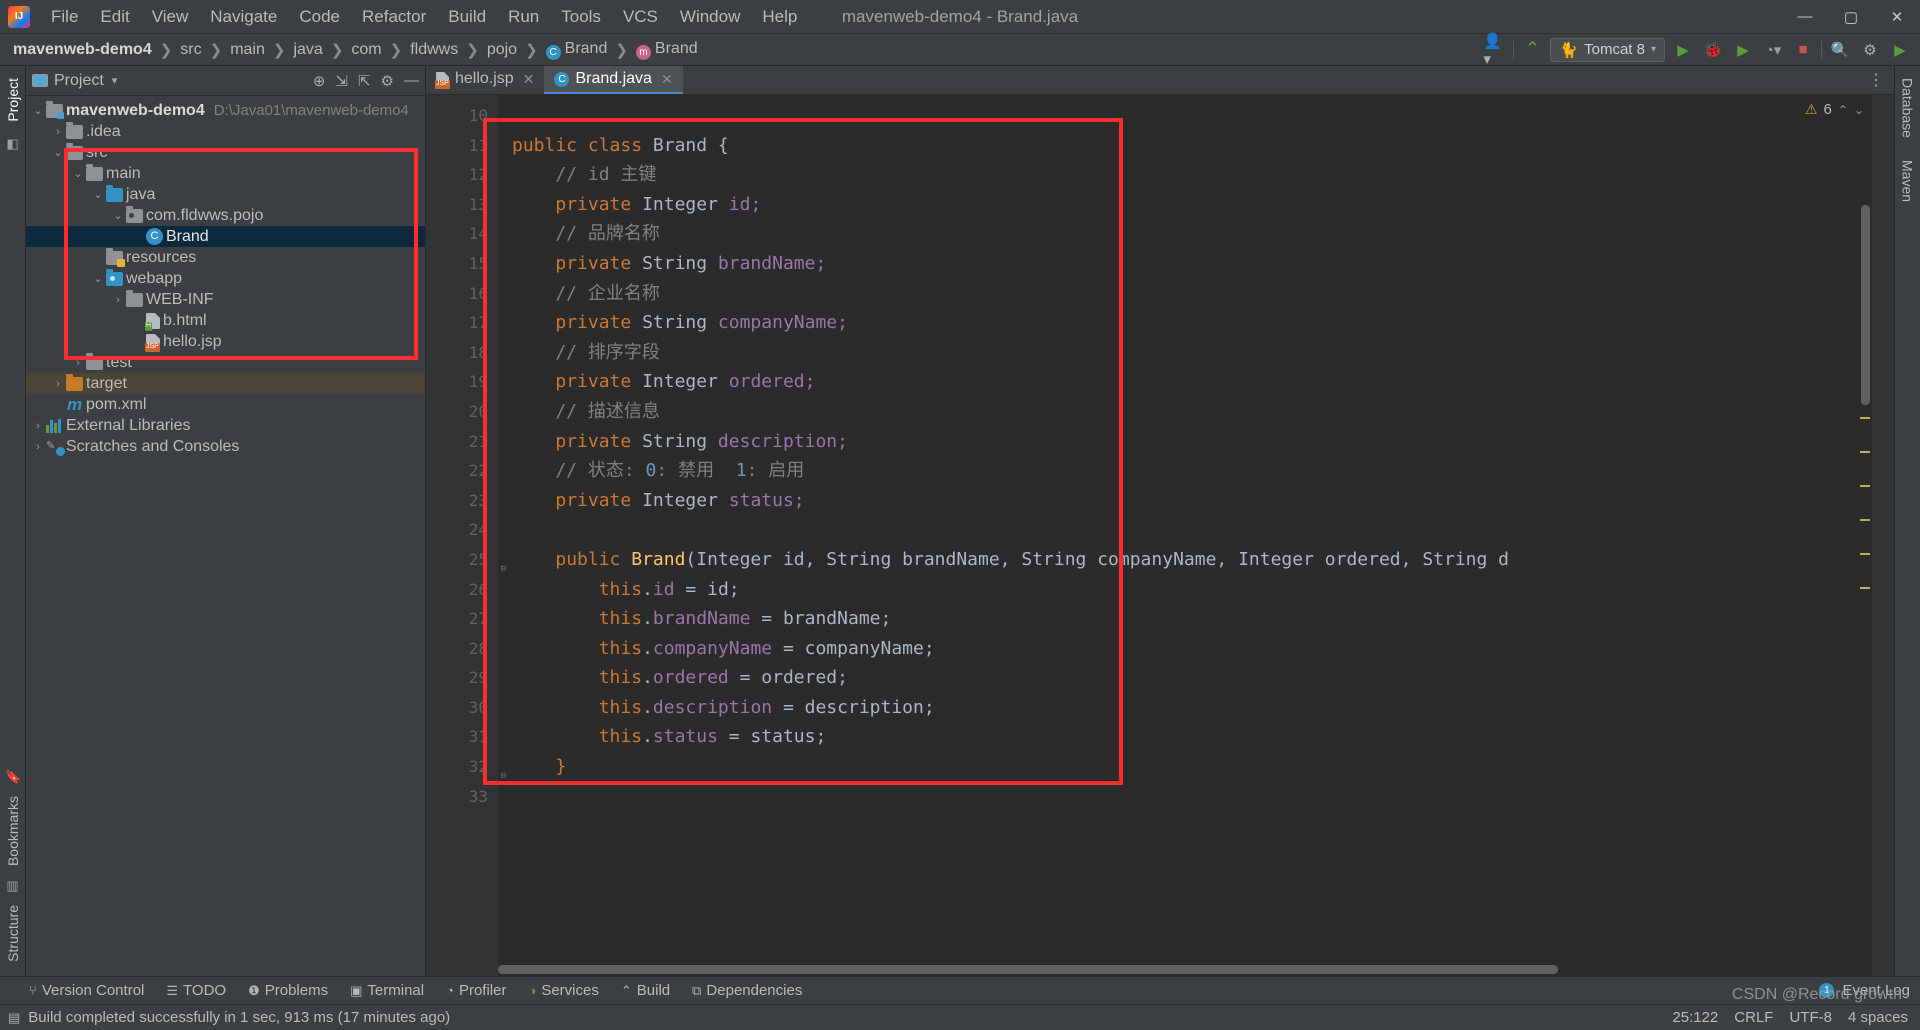  What do you see at coordinates (1908, 108) in the screenshot?
I see `rail-item-database: Database` at bounding box center [1908, 108].